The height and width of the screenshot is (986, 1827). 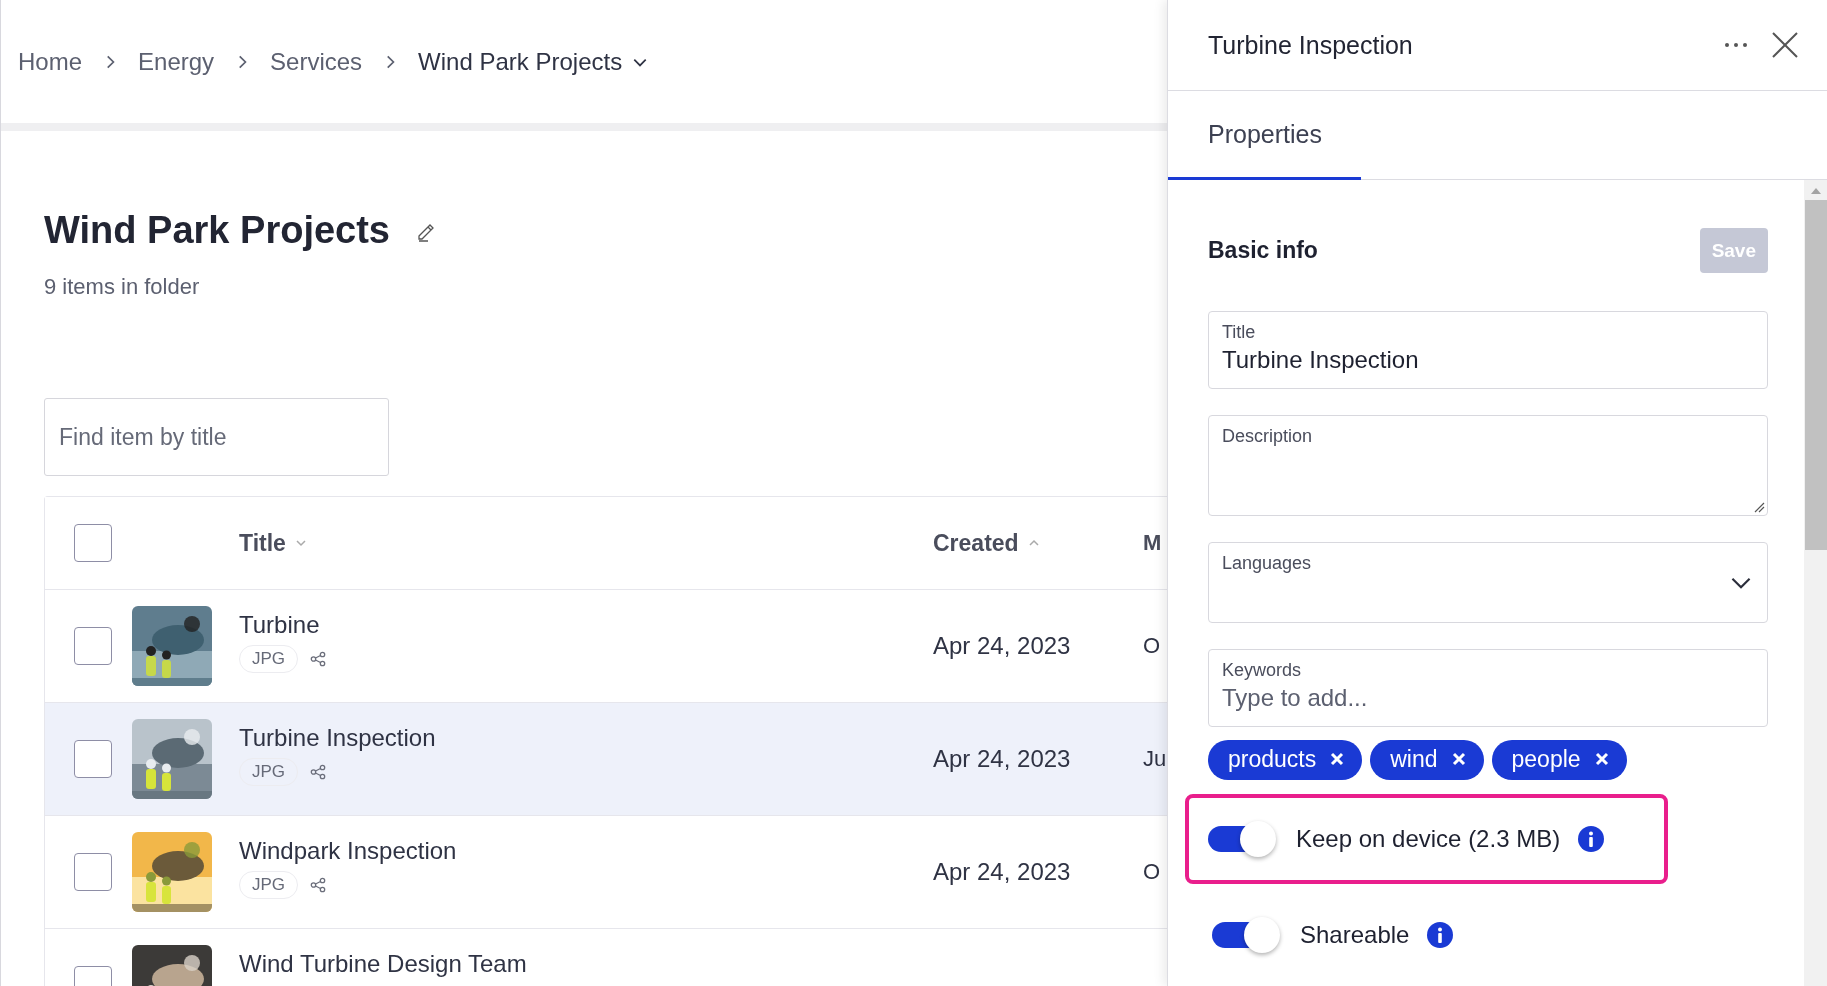 What do you see at coordinates (1320, 360) in the screenshot?
I see `field-value: Turbine Inspection` at bounding box center [1320, 360].